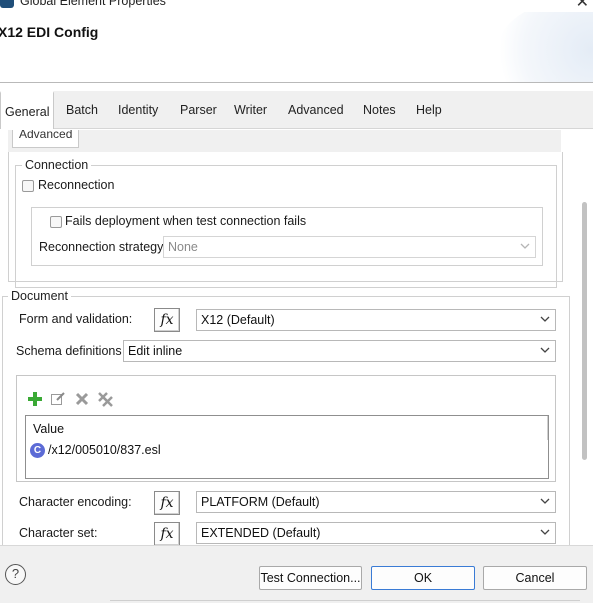 Image resolution: width=593 pixels, height=603 pixels. I want to click on form-validation-select: X12 (Default), so click(376, 320).